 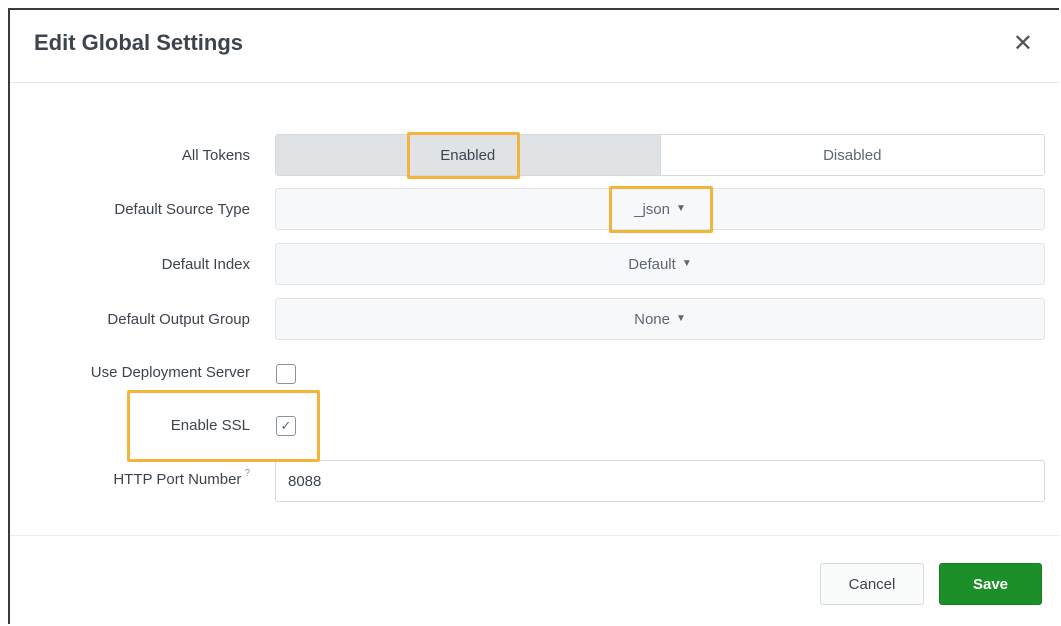 What do you see at coordinates (660, 481) in the screenshot?
I see `http-port-number-input` at bounding box center [660, 481].